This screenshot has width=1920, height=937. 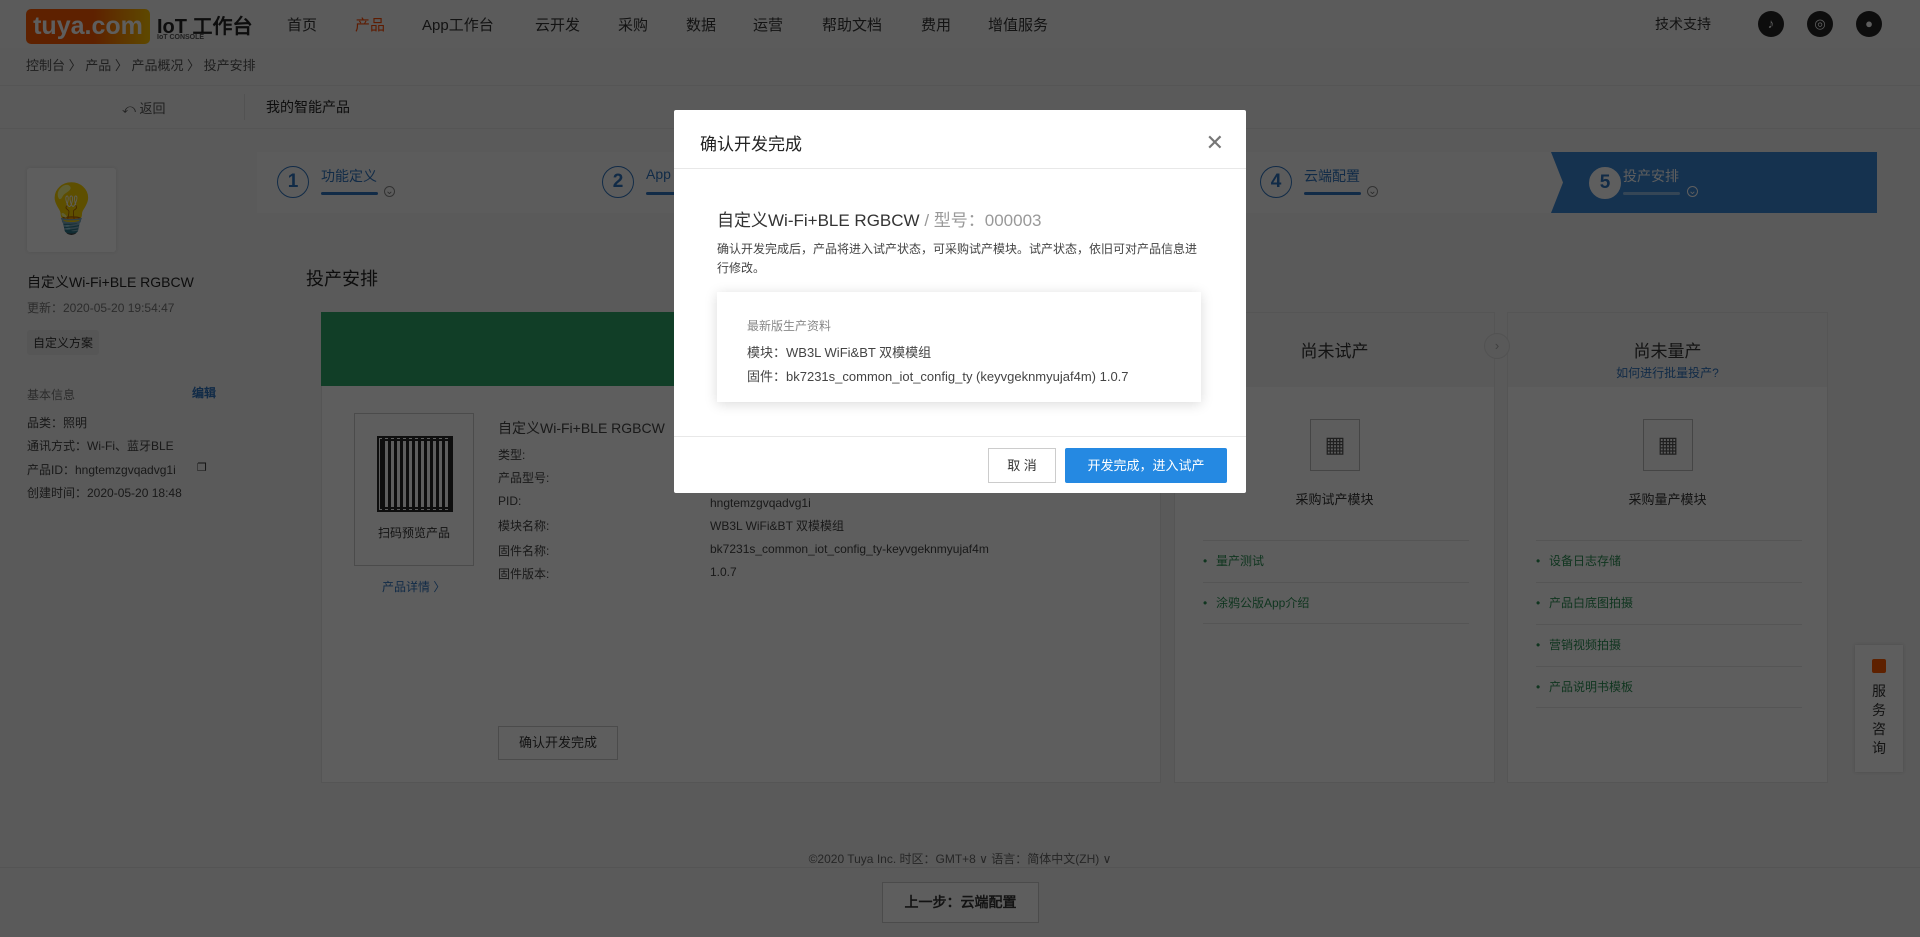 I want to click on my-products-title: 我的智能产品, so click(x=308, y=107).